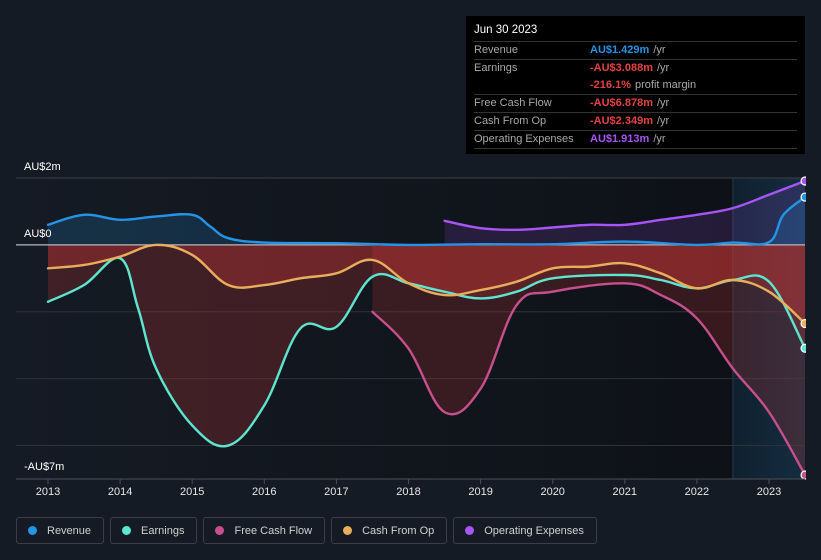 The width and height of the screenshot is (821, 560). Describe the element at coordinates (69, 530) in the screenshot. I see `legend-label: Revenue` at that location.